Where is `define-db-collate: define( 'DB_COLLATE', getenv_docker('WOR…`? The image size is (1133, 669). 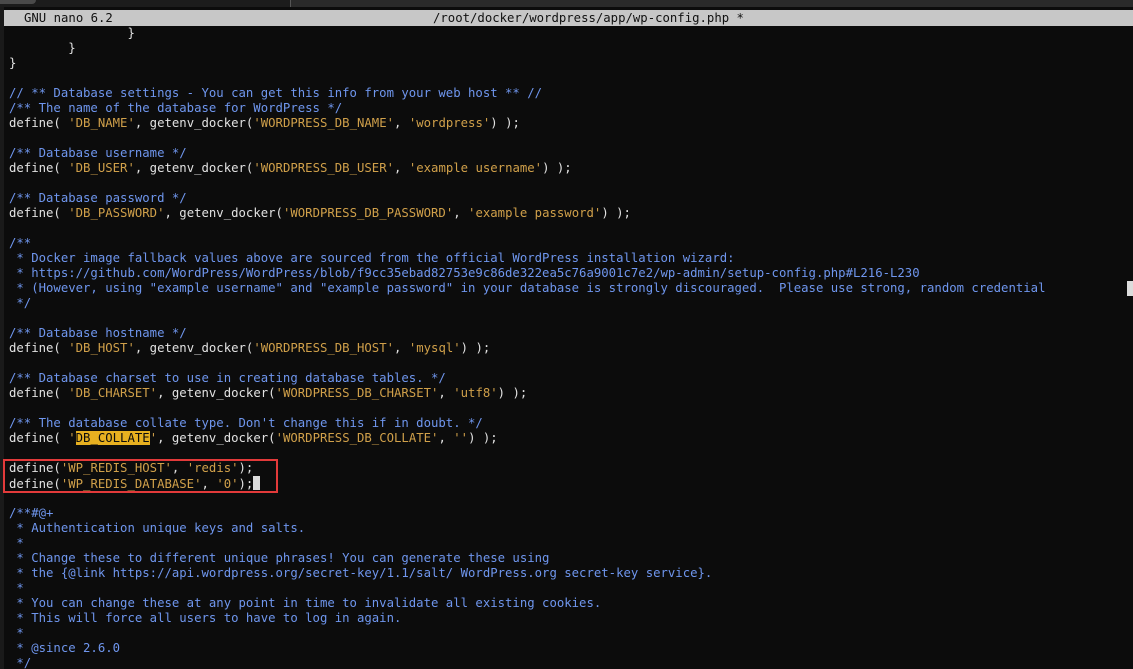
define-db-collate: define( 'DB_COLLATE', getenv_docker('WOR… is located at coordinates (253, 438).